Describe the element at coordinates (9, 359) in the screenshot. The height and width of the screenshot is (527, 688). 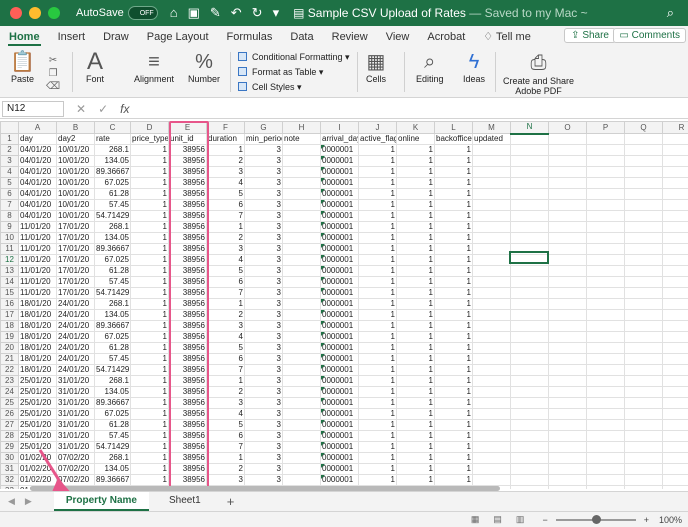
I see `row-header: 21` at that location.